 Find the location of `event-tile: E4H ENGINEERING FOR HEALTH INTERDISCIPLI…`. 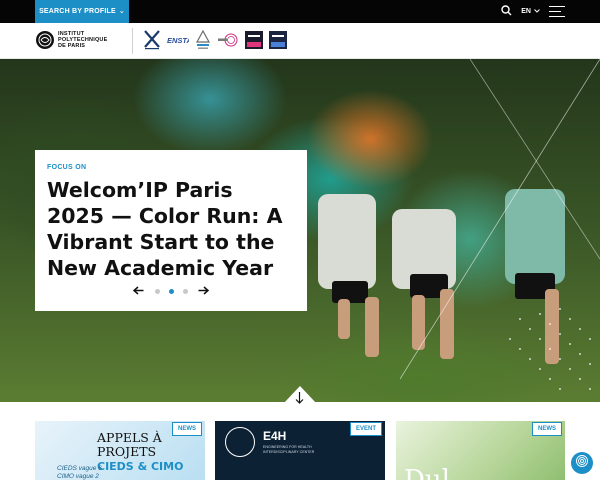

event-tile: E4H ENGINEERING FOR HEALTH INTERDISCIPLI… is located at coordinates (300, 450).